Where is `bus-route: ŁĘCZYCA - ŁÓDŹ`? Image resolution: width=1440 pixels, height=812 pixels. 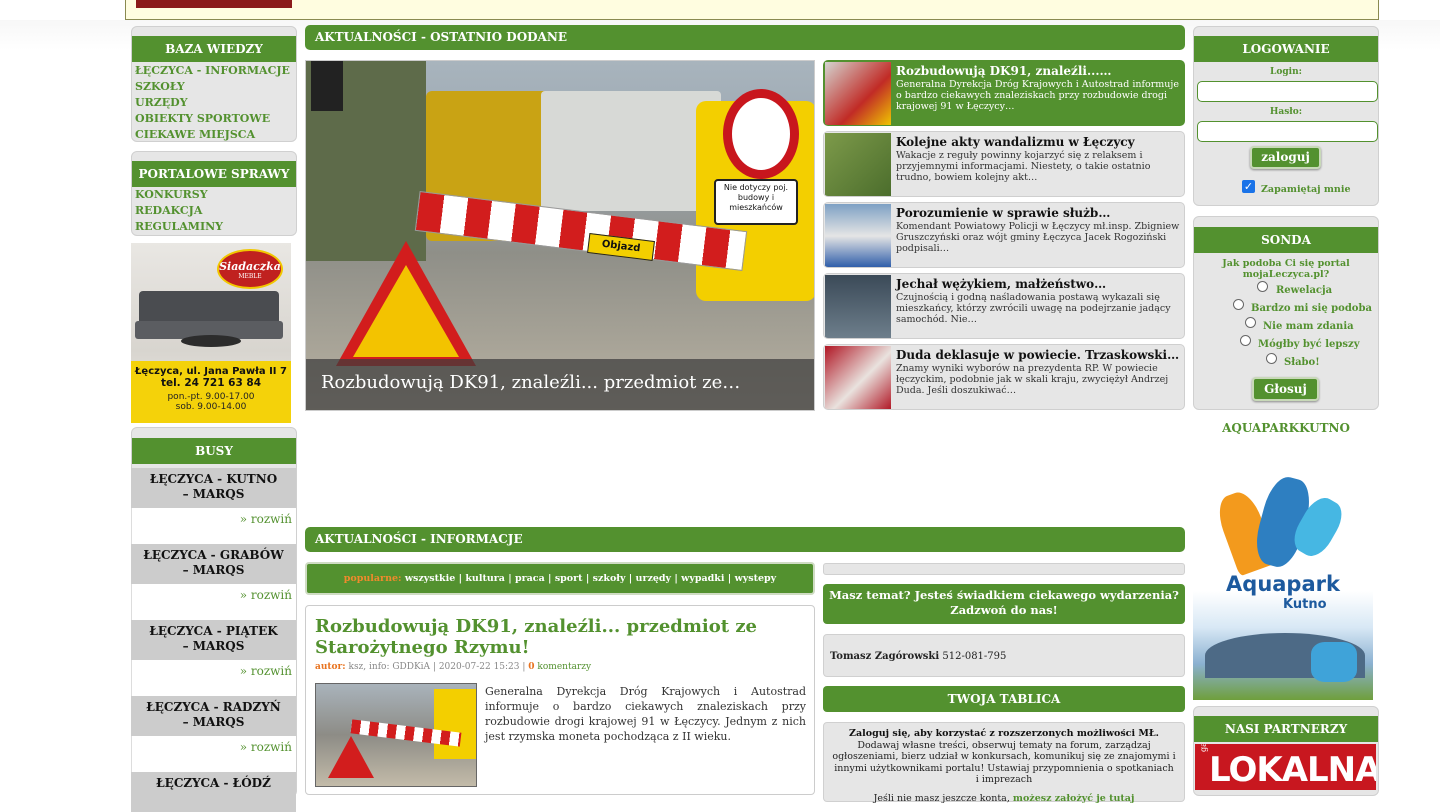
bus-route: ŁĘCZYCA - ŁÓDŹ is located at coordinates (213, 792).